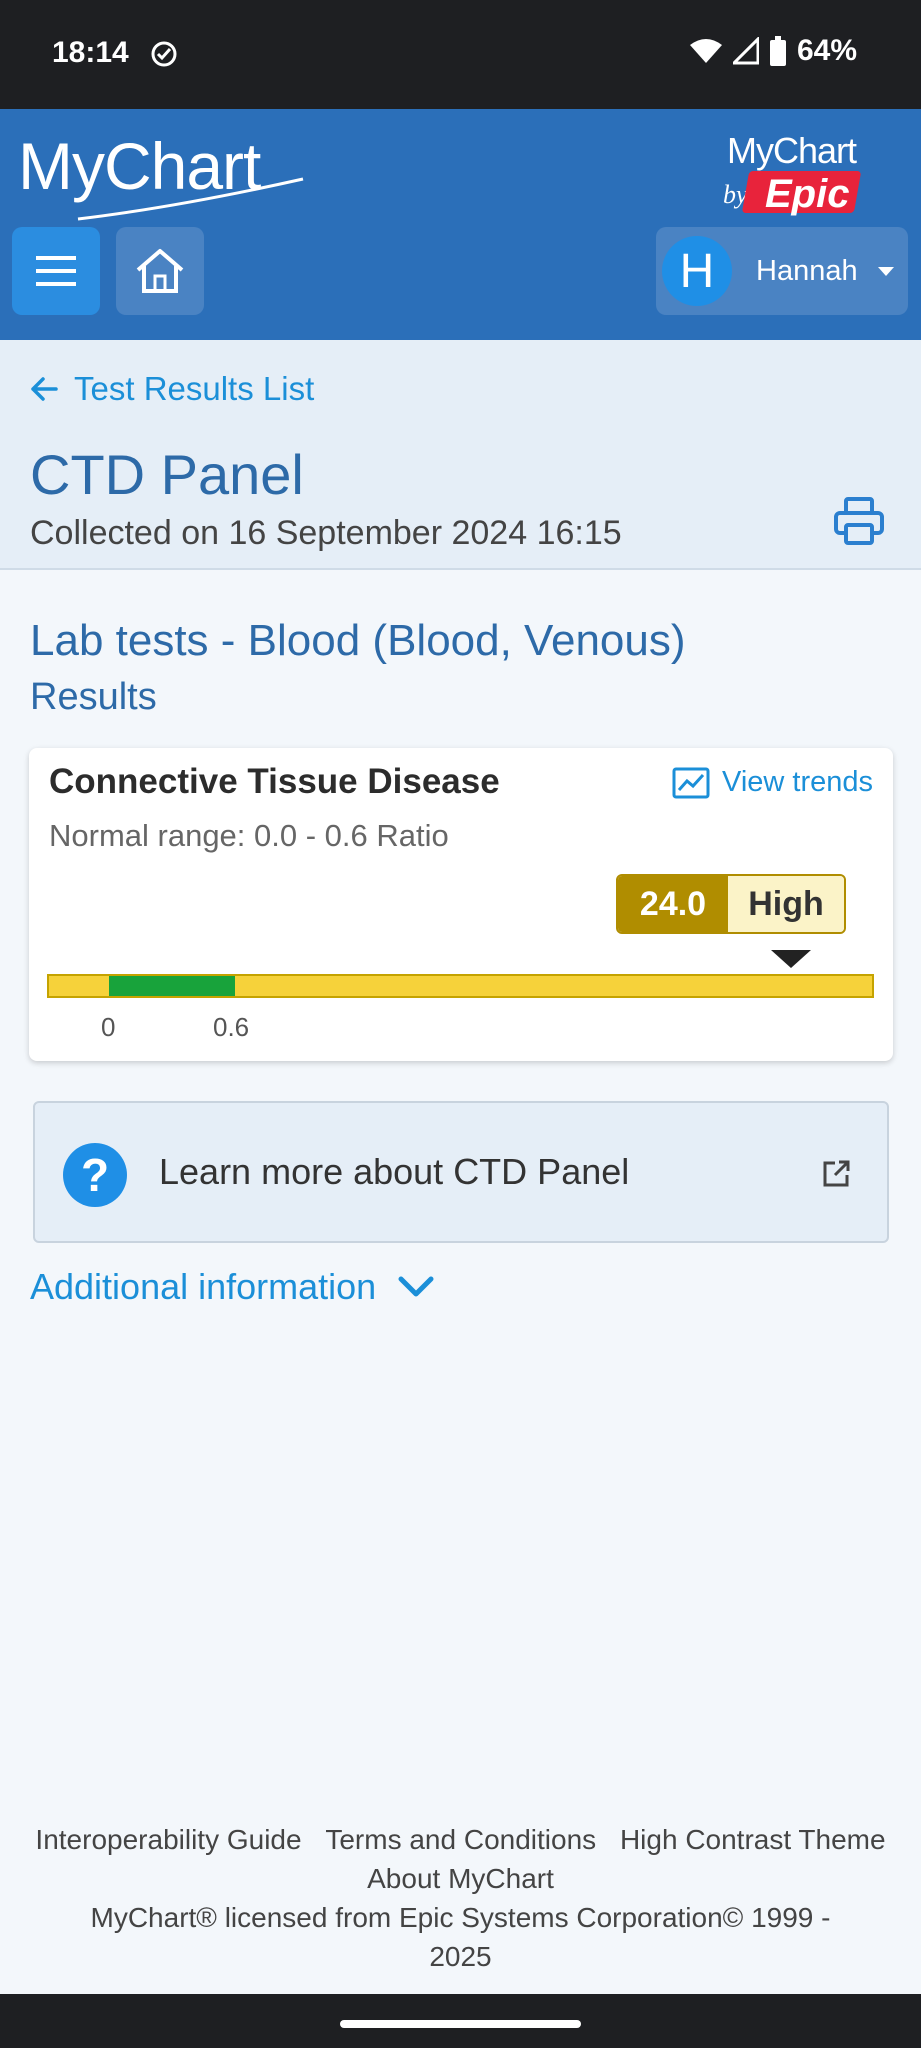 This screenshot has height=2048, width=921. Describe the element at coordinates (673, 904) in the screenshot. I see `result-value: 24.0` at that location.